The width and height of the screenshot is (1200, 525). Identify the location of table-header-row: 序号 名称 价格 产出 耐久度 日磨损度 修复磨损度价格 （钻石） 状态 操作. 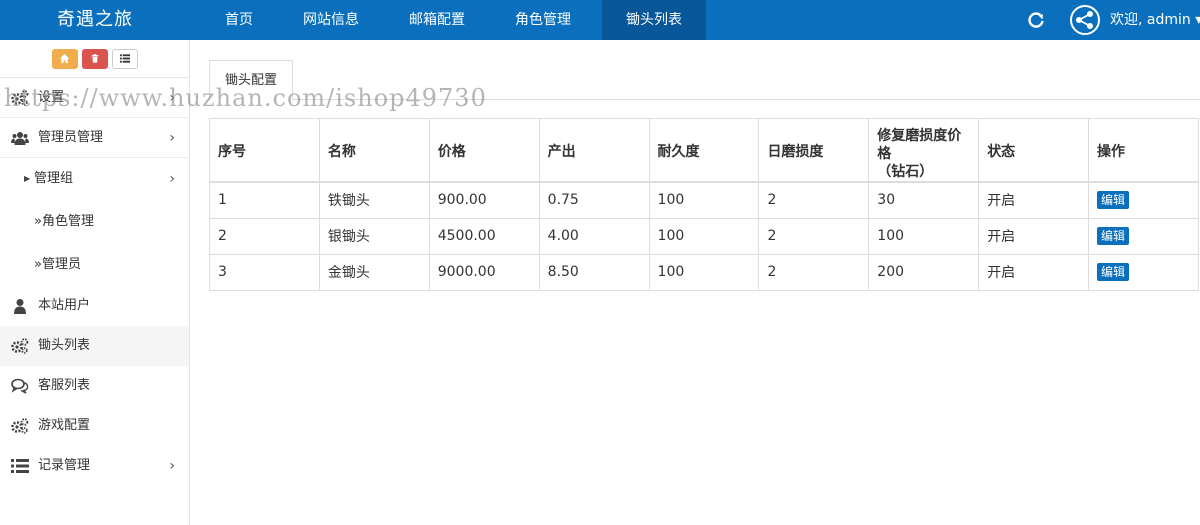
(704, 150).